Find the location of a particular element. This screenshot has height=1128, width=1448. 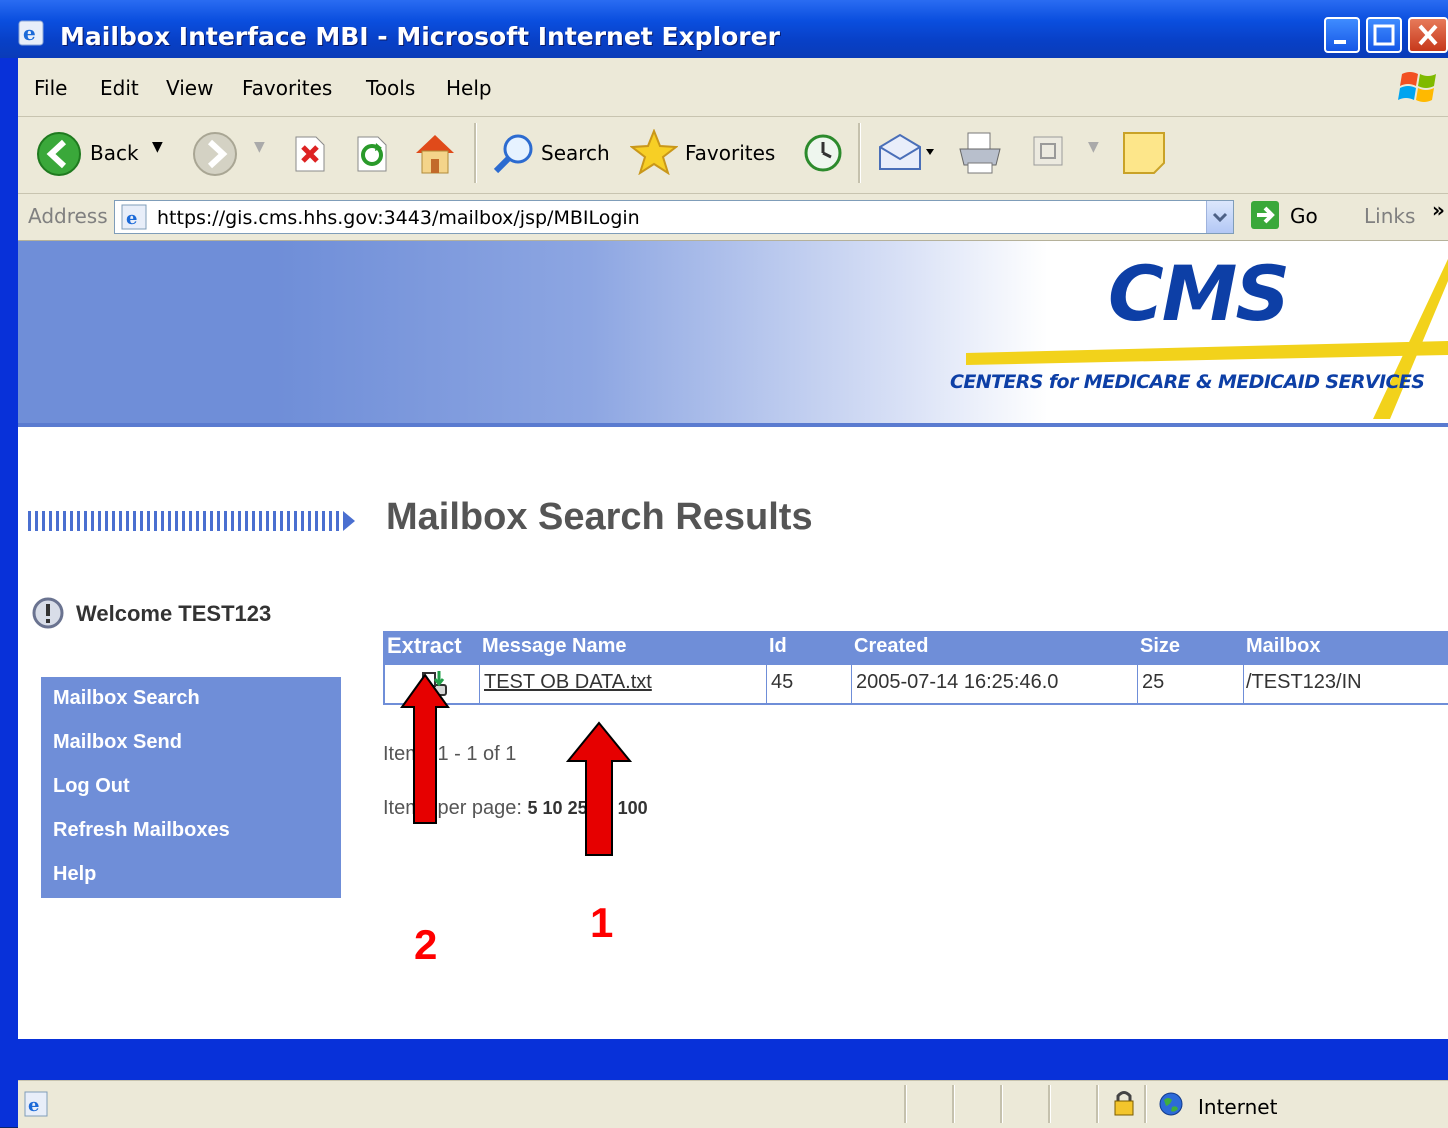

message-size: 25 is located at coordinates (1153, 682).